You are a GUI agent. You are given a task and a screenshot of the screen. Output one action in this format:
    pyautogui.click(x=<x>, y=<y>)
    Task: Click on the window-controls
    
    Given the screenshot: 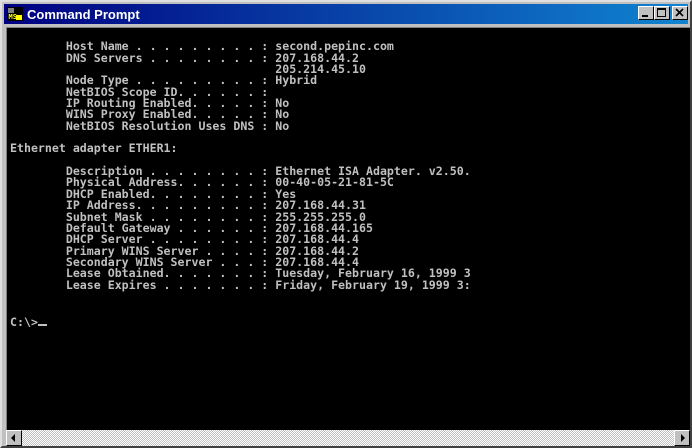 What is the action you would take?
    pyautogui.click(x=663, y=13)
    